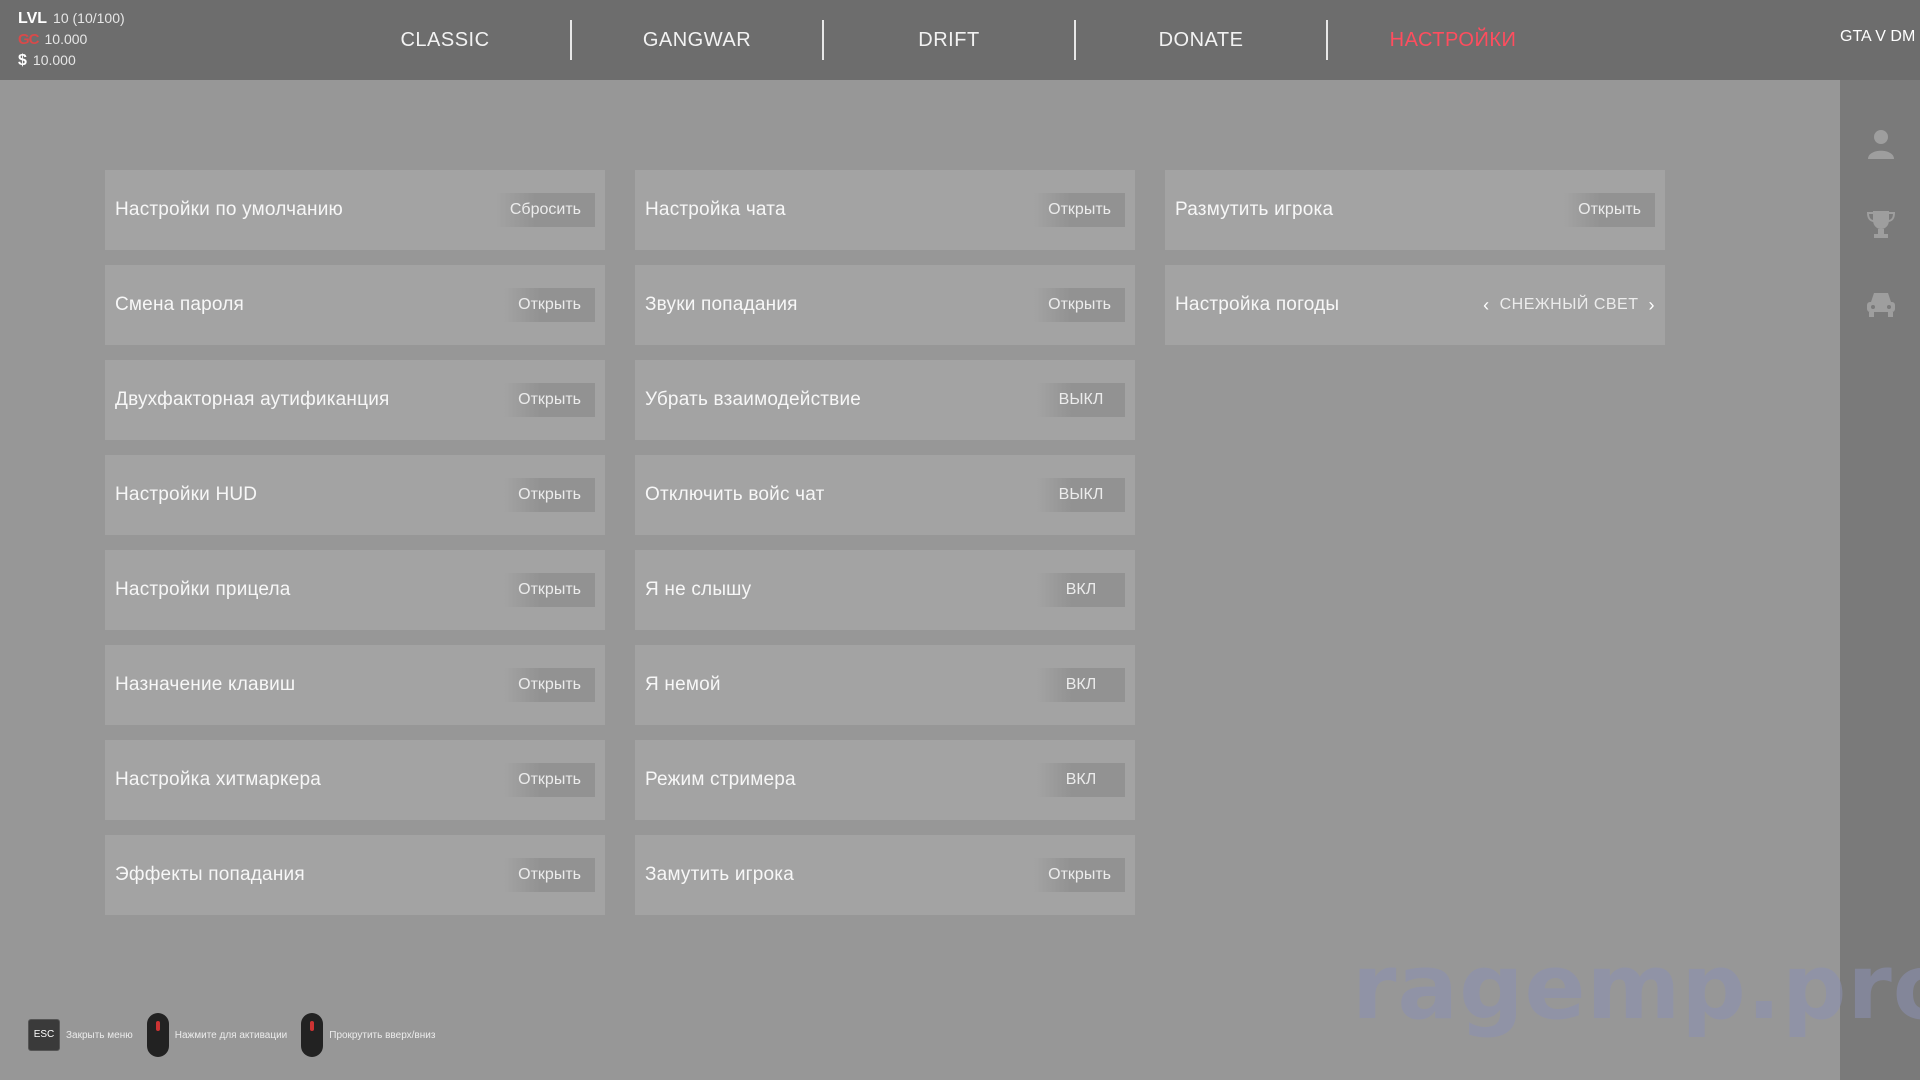 This screenshot has width=1920, height=1080. What do you see at coordinates (885, 495) in the screenshot?
I see `settings-row-voice-chat: Отключить войс чат ВЫКЛ` at bounding box center [885, 495].